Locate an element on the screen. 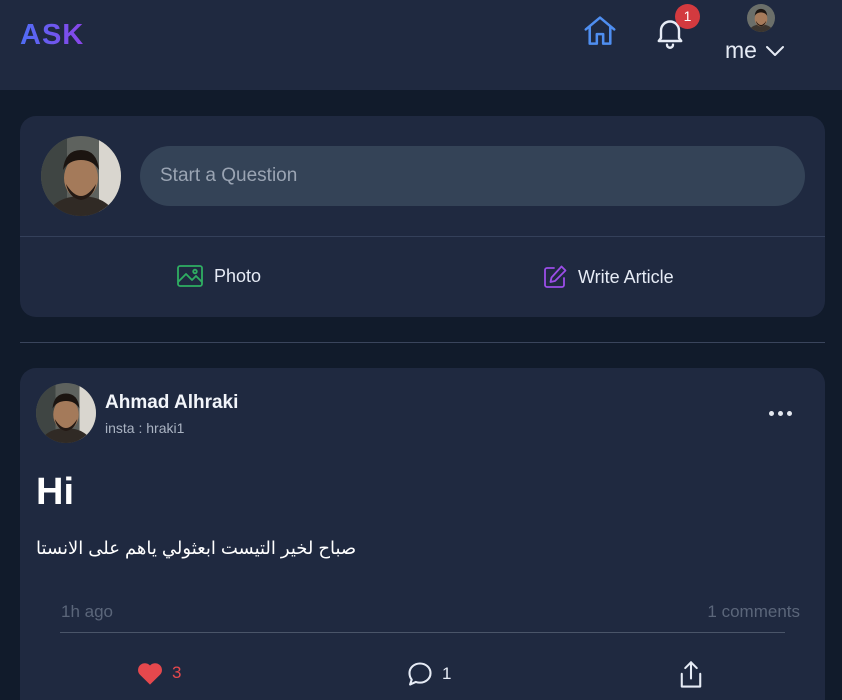 Image resolution: width=842 pixels, height=700 pixels. comment-count: 1 is located at coordinates (447, 673).